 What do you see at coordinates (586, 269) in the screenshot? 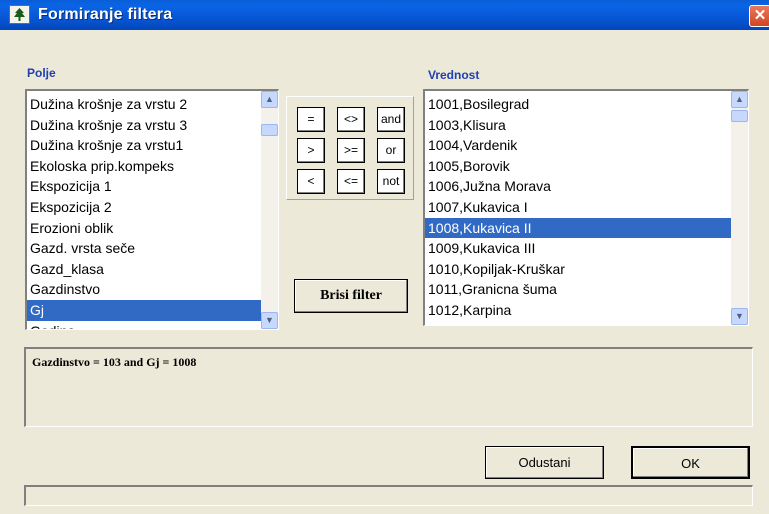
I see `value-list-item: 1010,Kopiljak-Kruškar` at bounding box center [586, 269].